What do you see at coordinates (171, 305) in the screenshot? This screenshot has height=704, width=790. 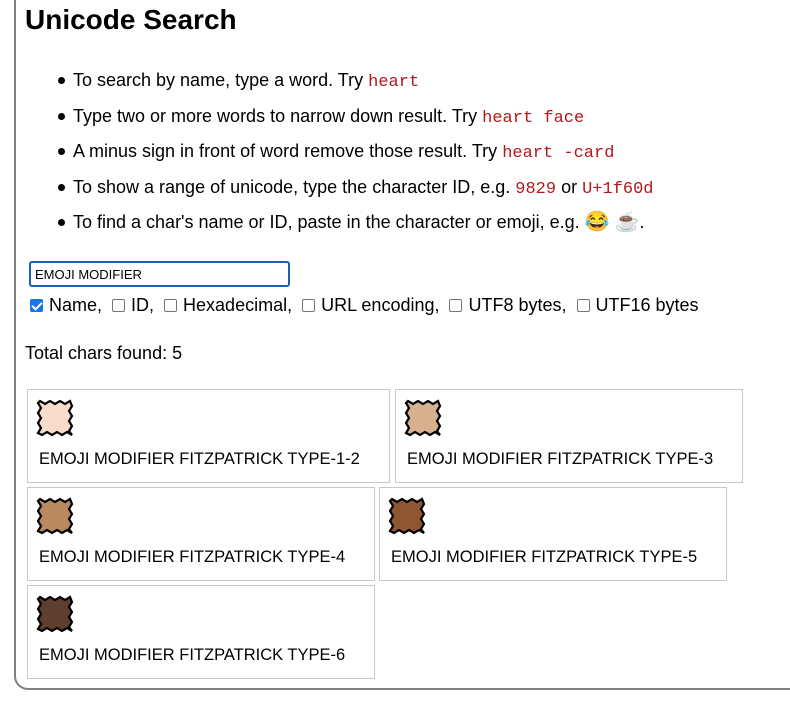 I see `hexadecimal-checkbox` at bounding box center [171, 305].